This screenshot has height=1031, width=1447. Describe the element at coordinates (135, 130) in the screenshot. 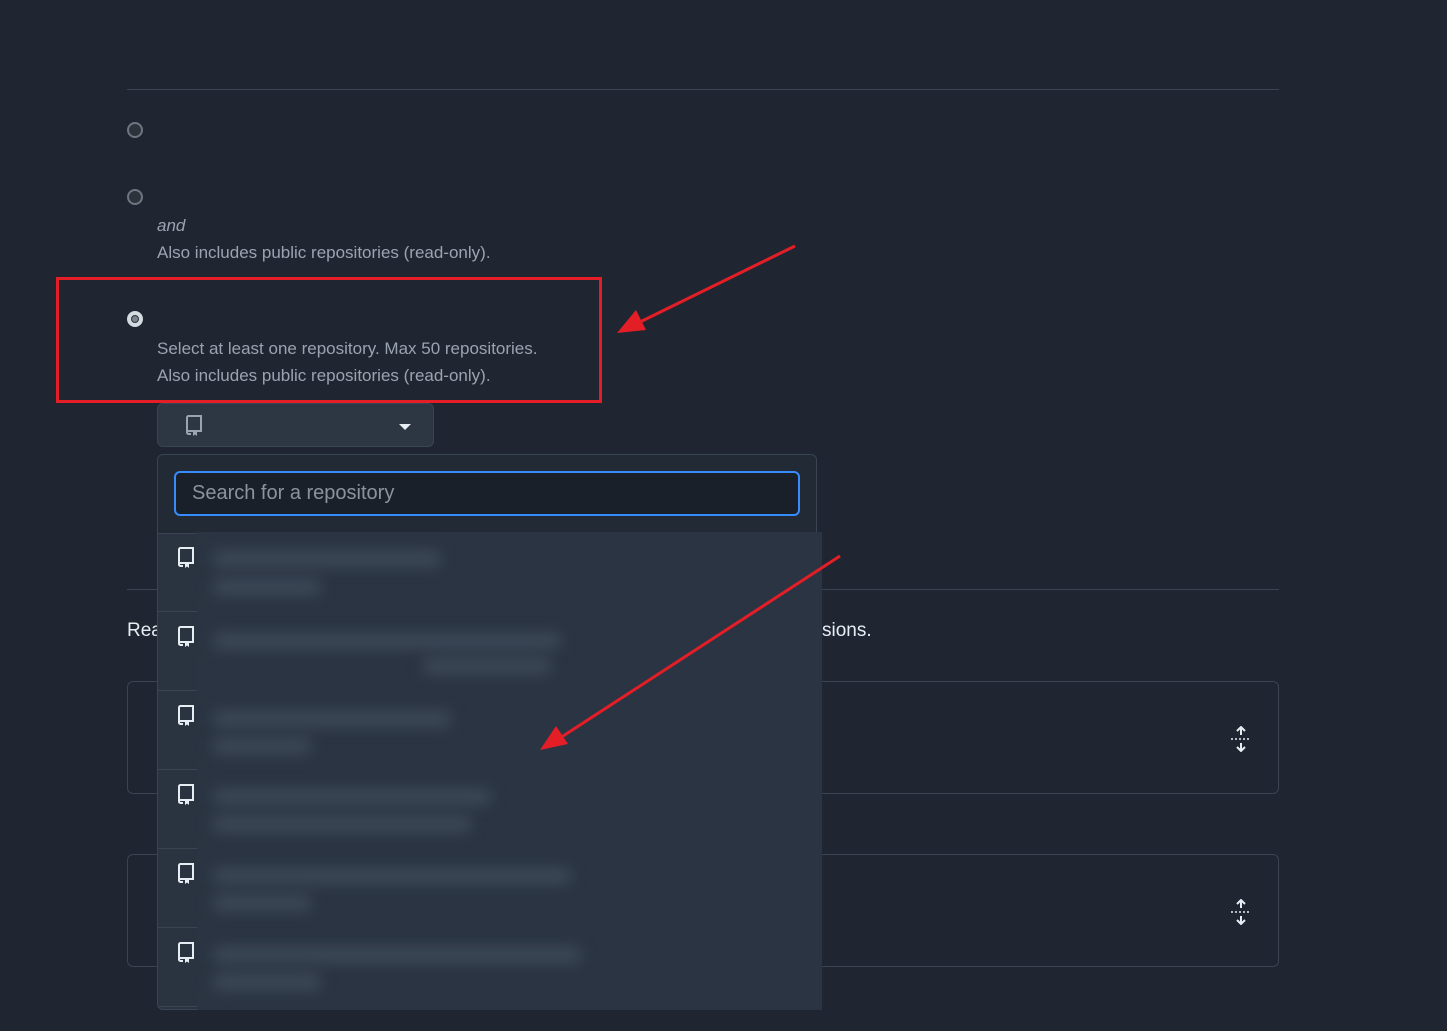

I see `radio-public` at that location.